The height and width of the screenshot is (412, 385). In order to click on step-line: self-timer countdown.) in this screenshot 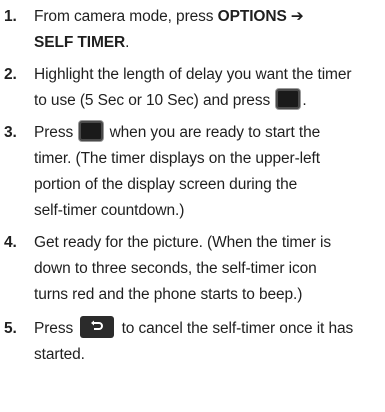, I will do `click(109, 210)`.